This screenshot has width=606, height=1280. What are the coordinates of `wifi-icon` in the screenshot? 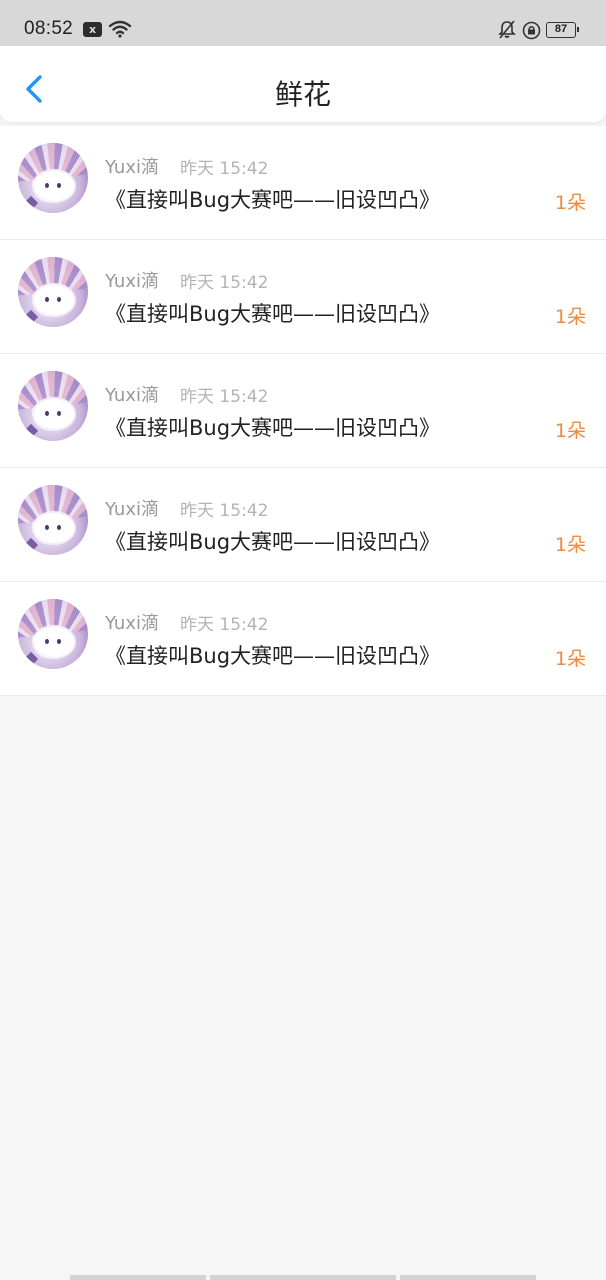 It's located at (120, 31).